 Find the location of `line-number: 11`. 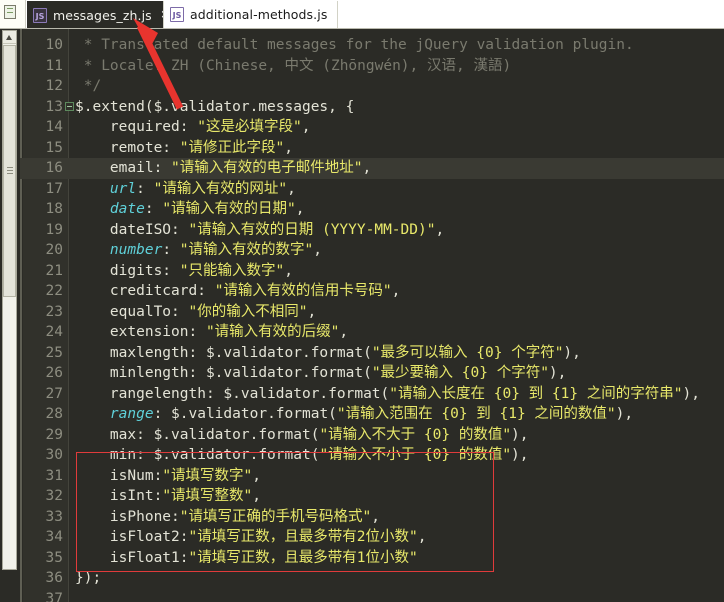

line-number: 11 is located at coordinates (54, 65).